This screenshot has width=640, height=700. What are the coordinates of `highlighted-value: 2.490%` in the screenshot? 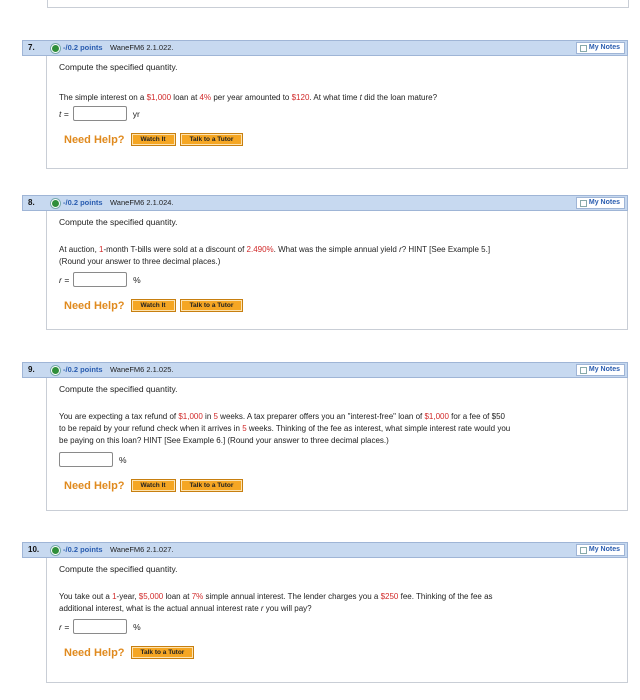 It's located at (260, 249).